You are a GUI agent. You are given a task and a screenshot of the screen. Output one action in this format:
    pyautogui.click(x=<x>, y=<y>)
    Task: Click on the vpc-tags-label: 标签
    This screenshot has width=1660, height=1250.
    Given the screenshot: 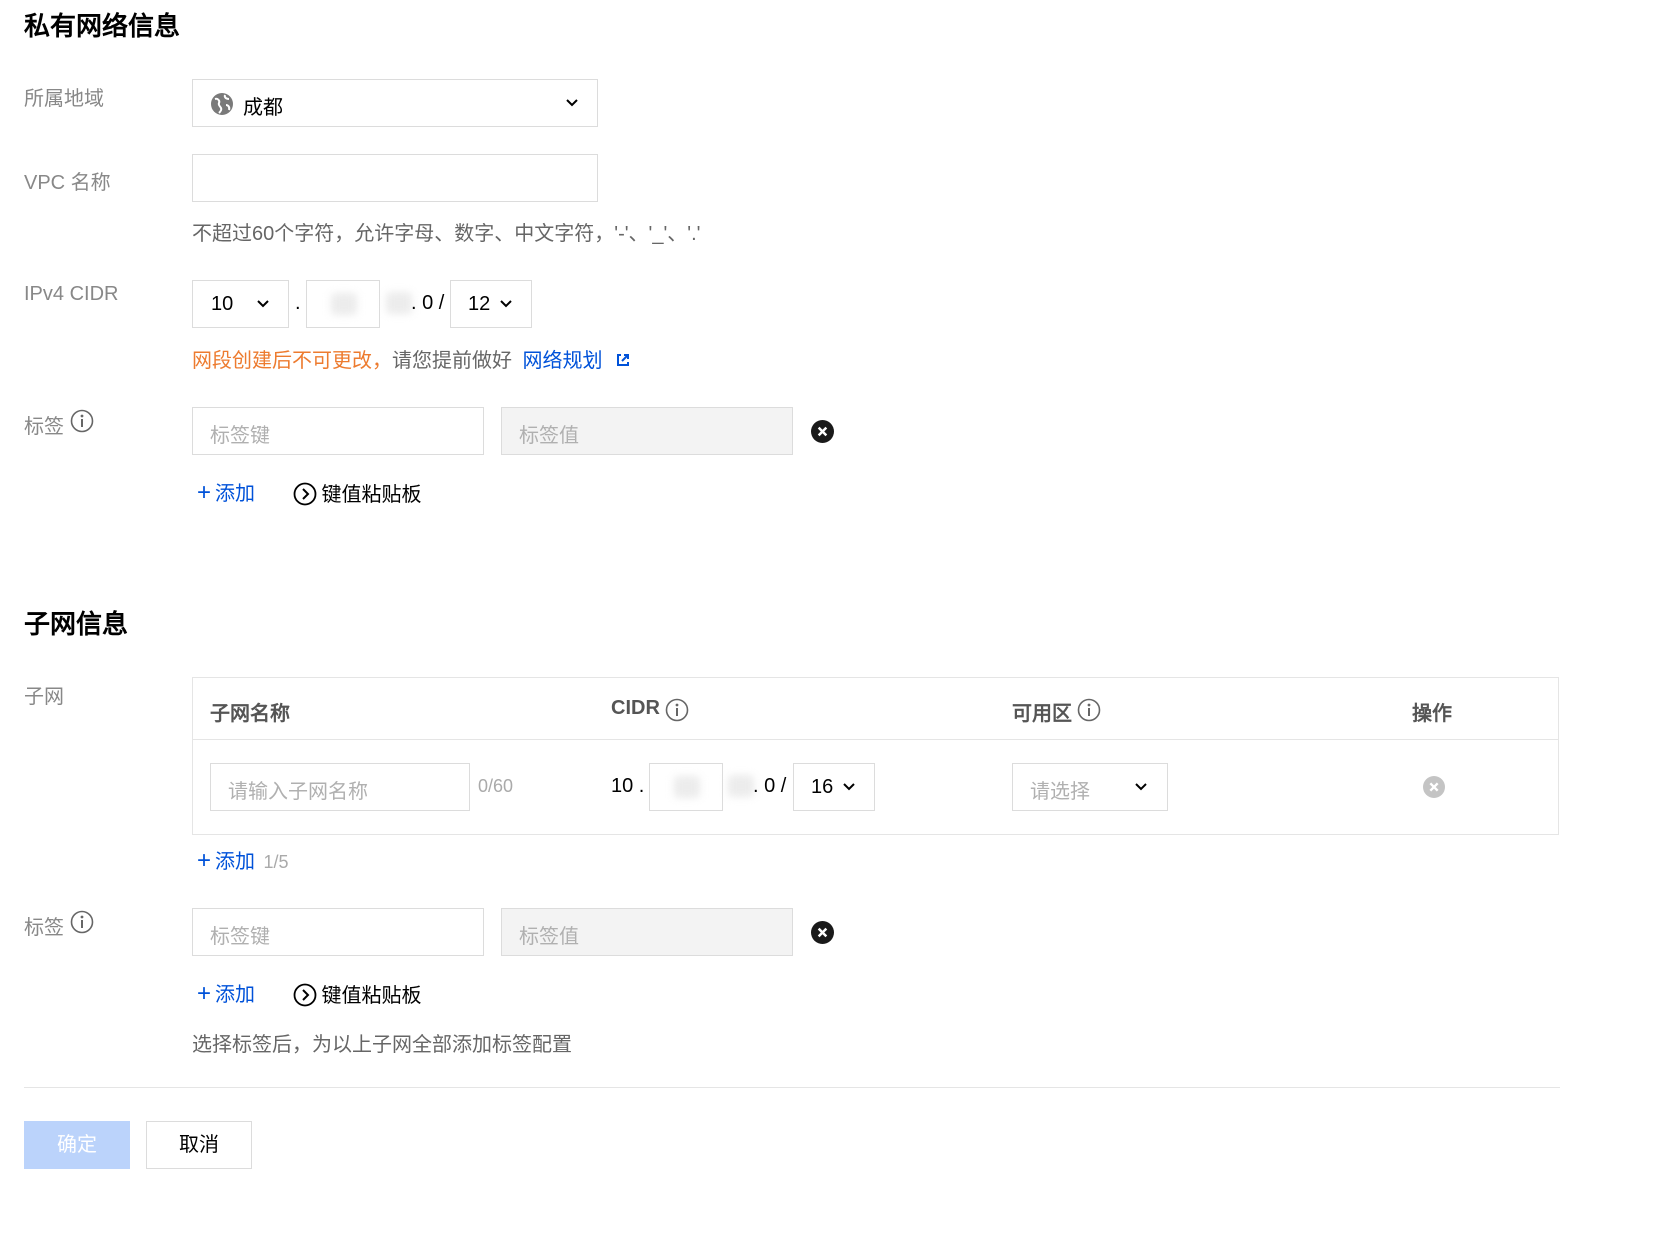 What is the action you would take?
    pyautogui.click(x=44, y=427)
    